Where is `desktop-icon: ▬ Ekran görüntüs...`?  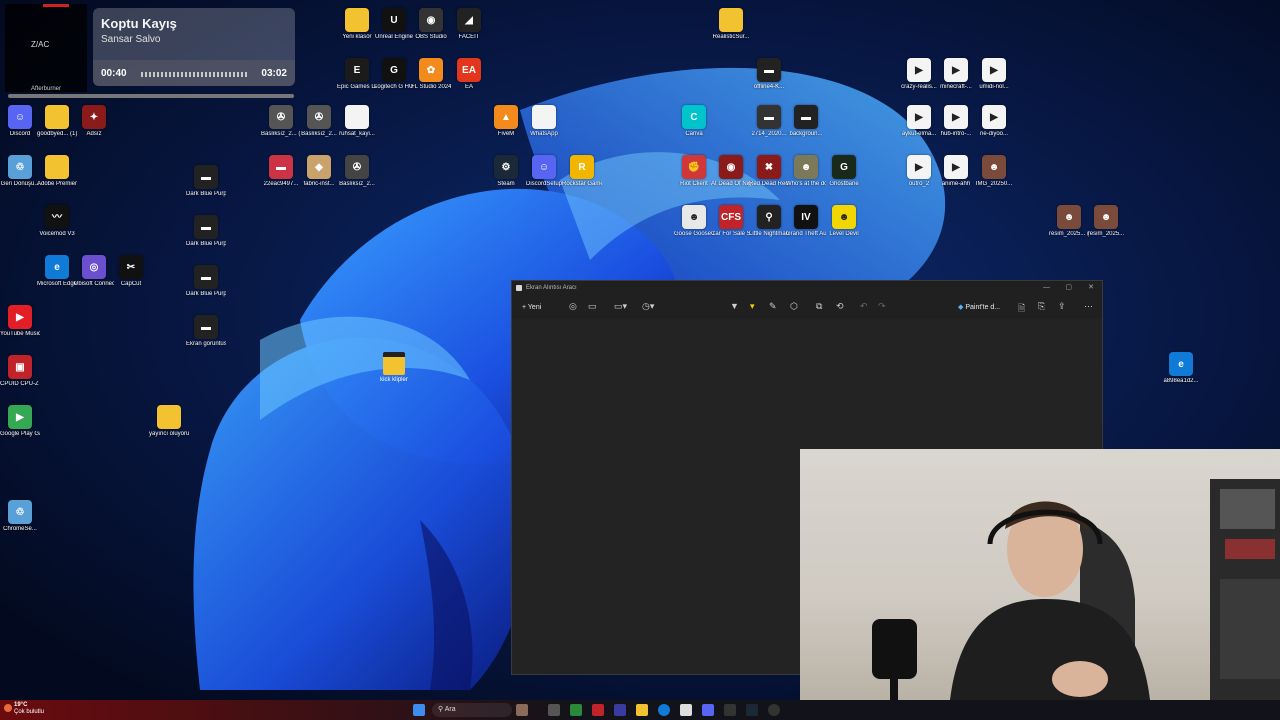 desktop-icon: ▬ Ekran görüntüs... is located at coordinates (206, 331).